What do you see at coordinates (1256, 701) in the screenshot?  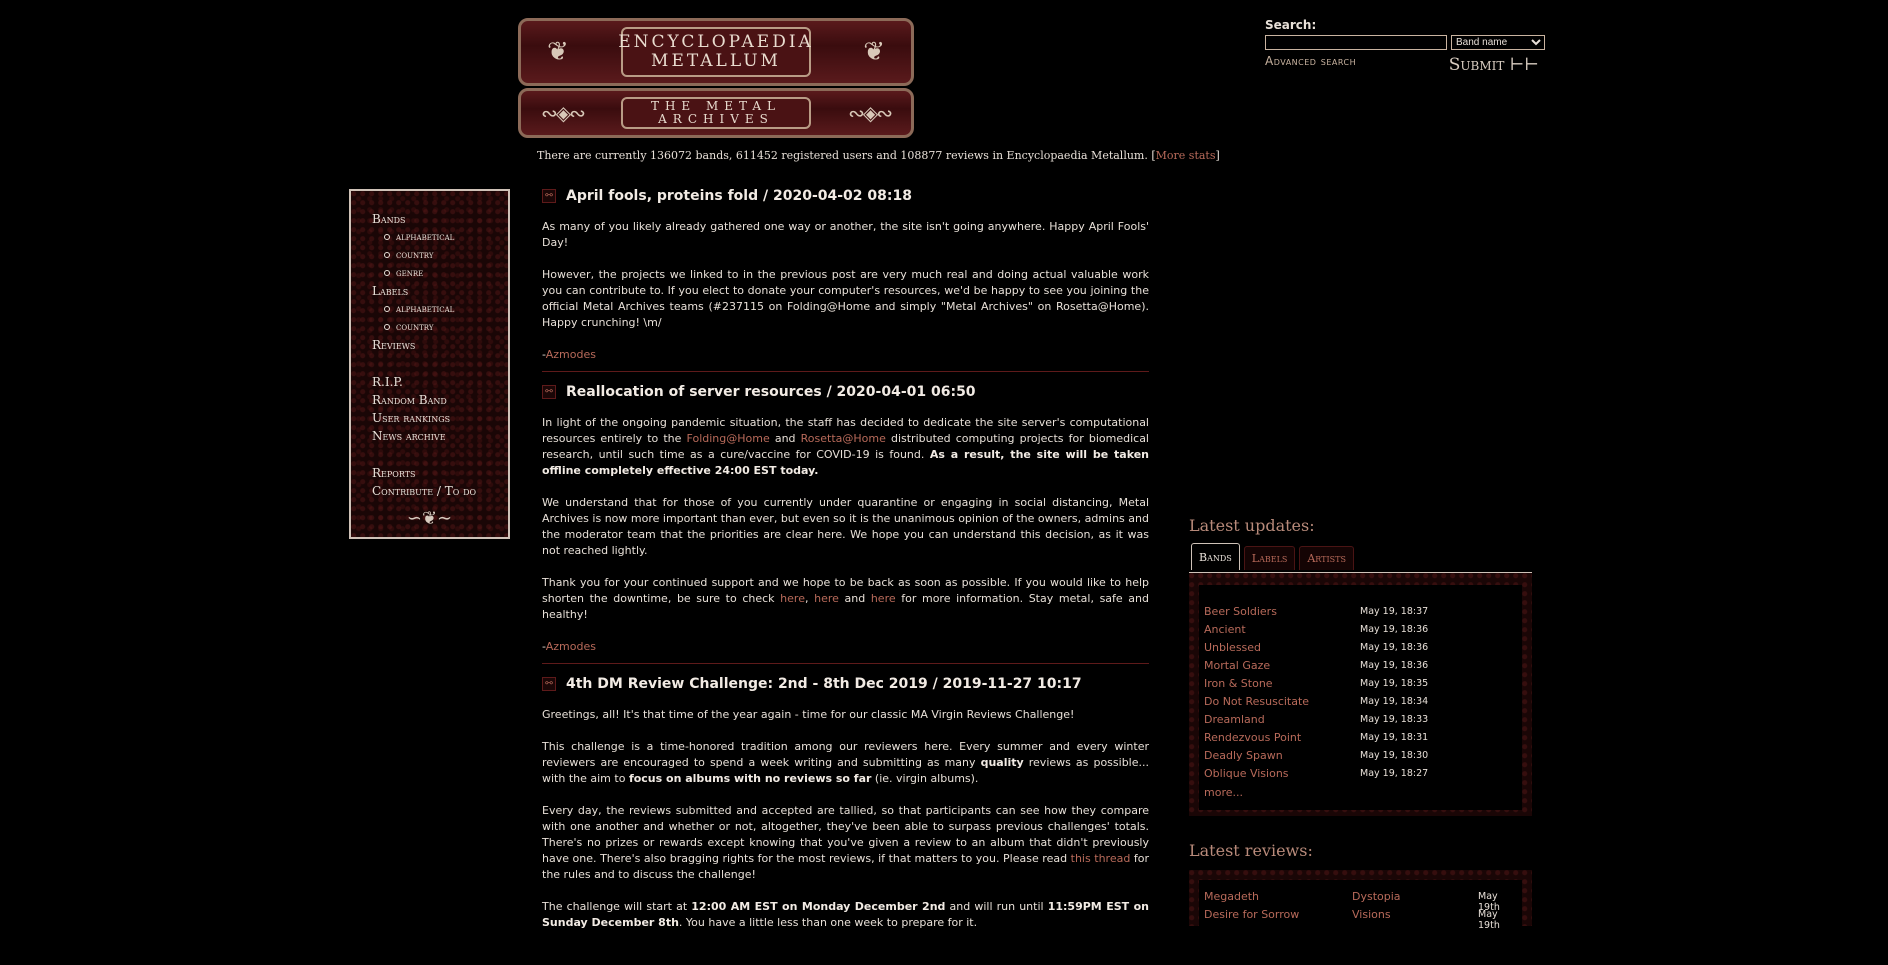 I see `band-link: Do Not Resuscitate` at bounding box center [1256, 701].